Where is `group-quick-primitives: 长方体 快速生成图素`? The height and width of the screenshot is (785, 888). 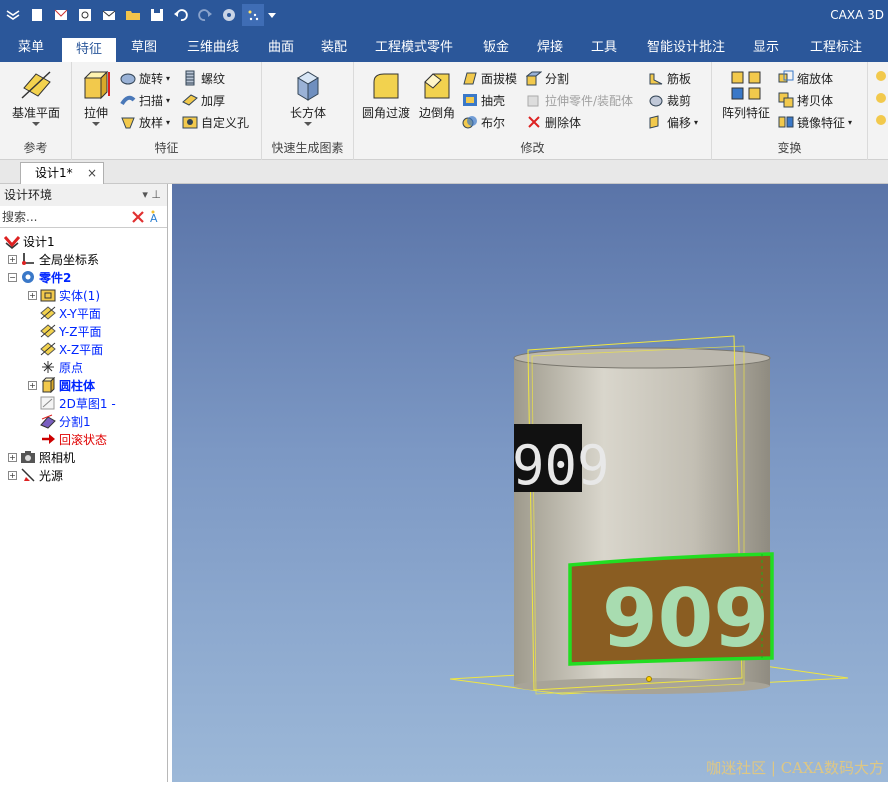 group-quick-primitives: 长方体 快速生成图素 is located at coordinates (308, 111).